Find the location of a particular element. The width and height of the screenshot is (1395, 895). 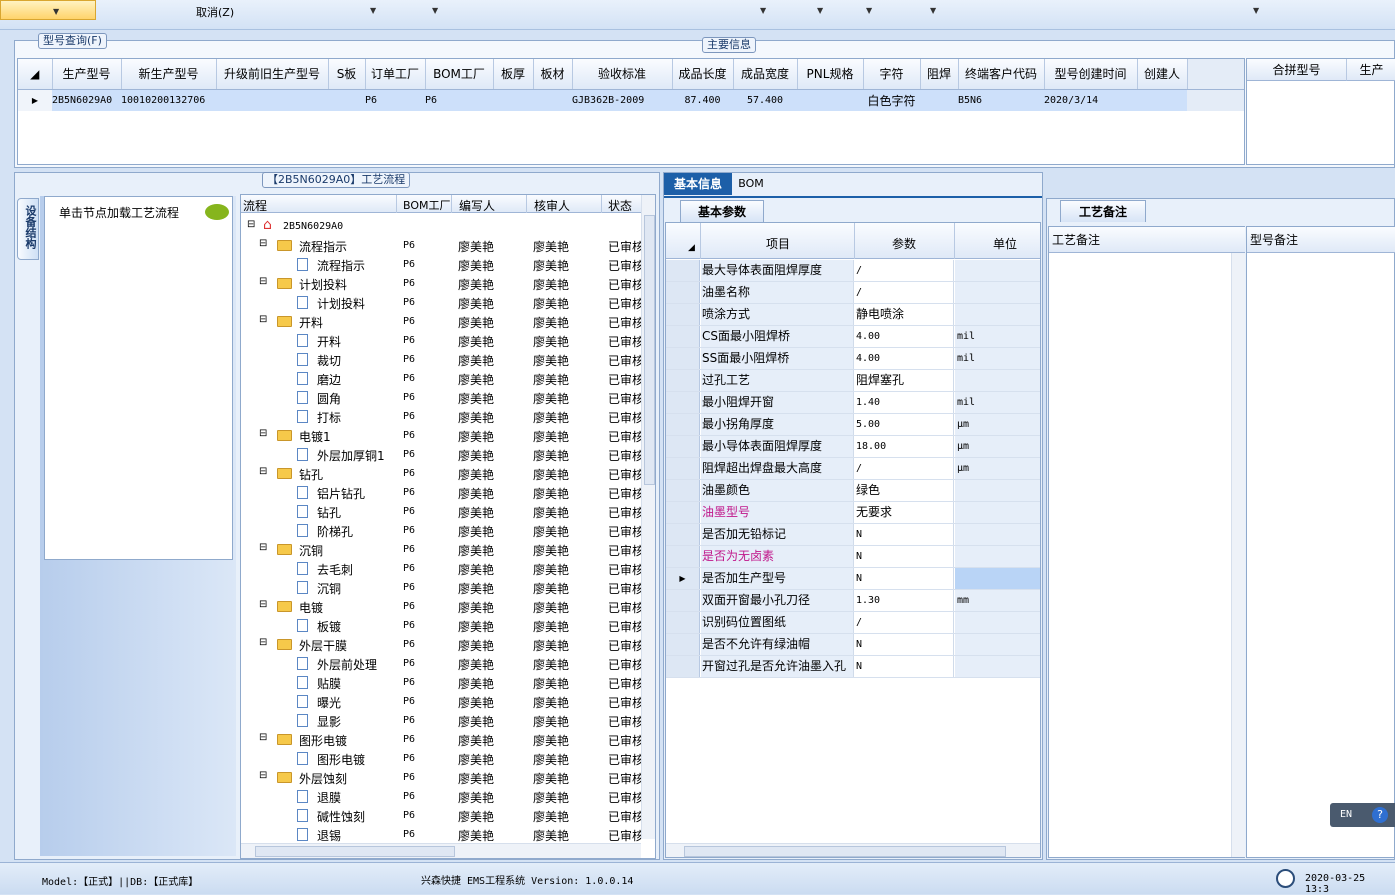

tree-row: ⊟ 外层蚀刻 P6 廖美艳 廖美艳 已审核 is located at coordinates (448, 777).